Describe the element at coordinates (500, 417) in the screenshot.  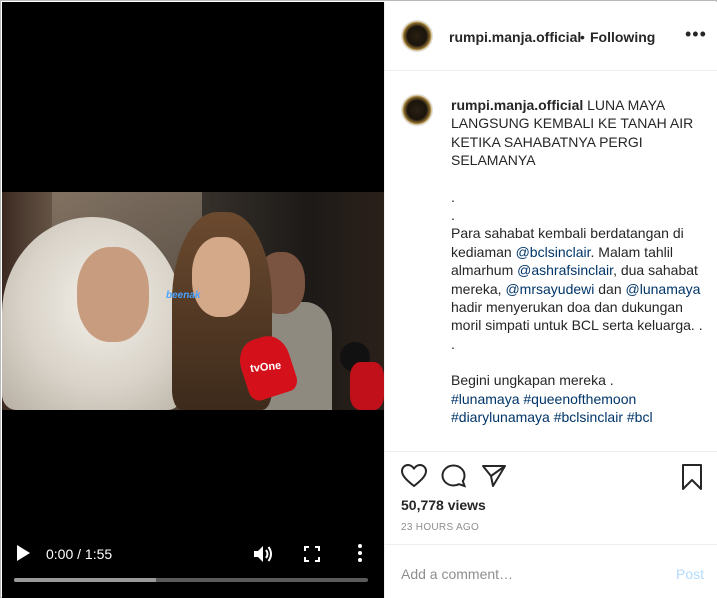
I see `hashtag-link: #diarylunamaya` at that location.